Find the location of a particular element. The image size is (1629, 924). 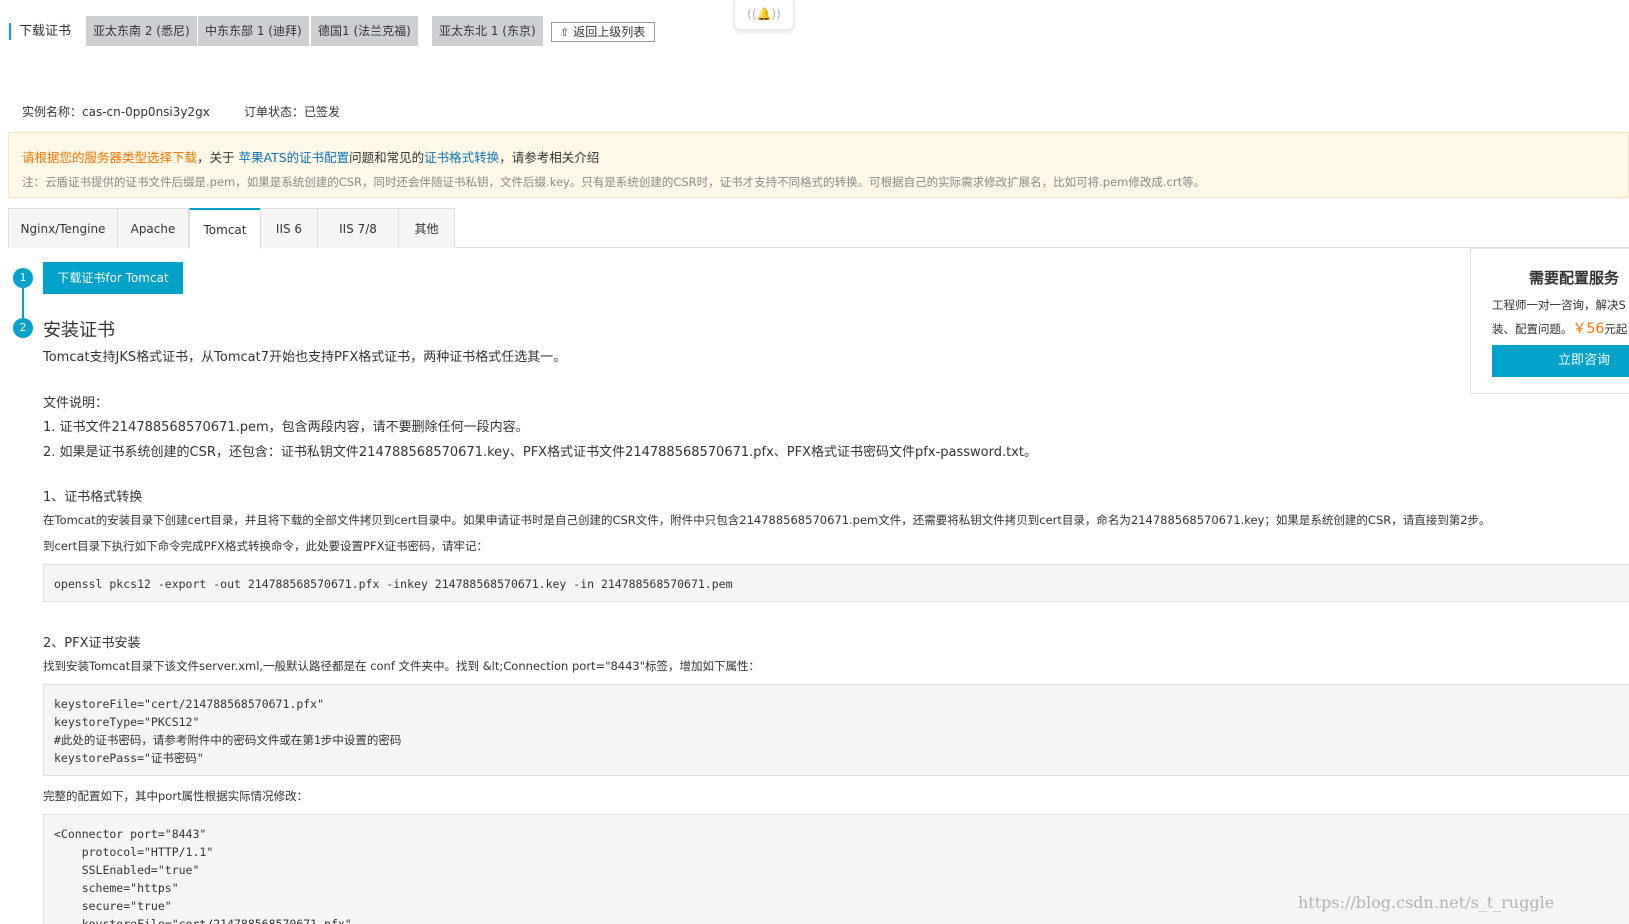

consult-now-button: 立即咨询 is located at coordinates (1560, 361).